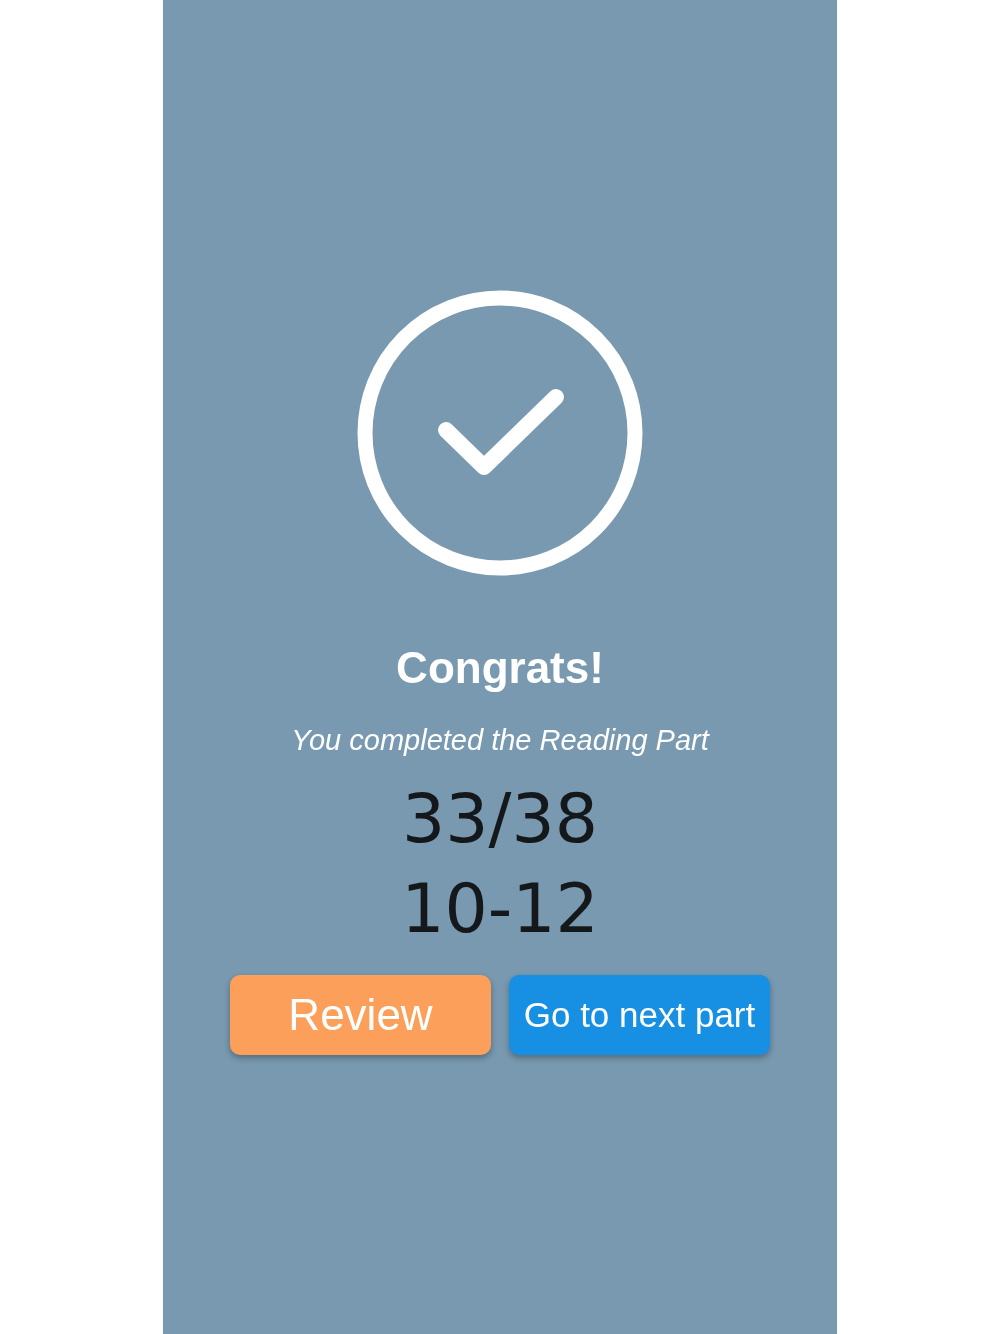 The width and height of the screenshot is (1000, 1334). What do you see at coordinates (500, 909) in the screenshot?
I see `band-range-text: 10-12` at bounding box center [500, 909].